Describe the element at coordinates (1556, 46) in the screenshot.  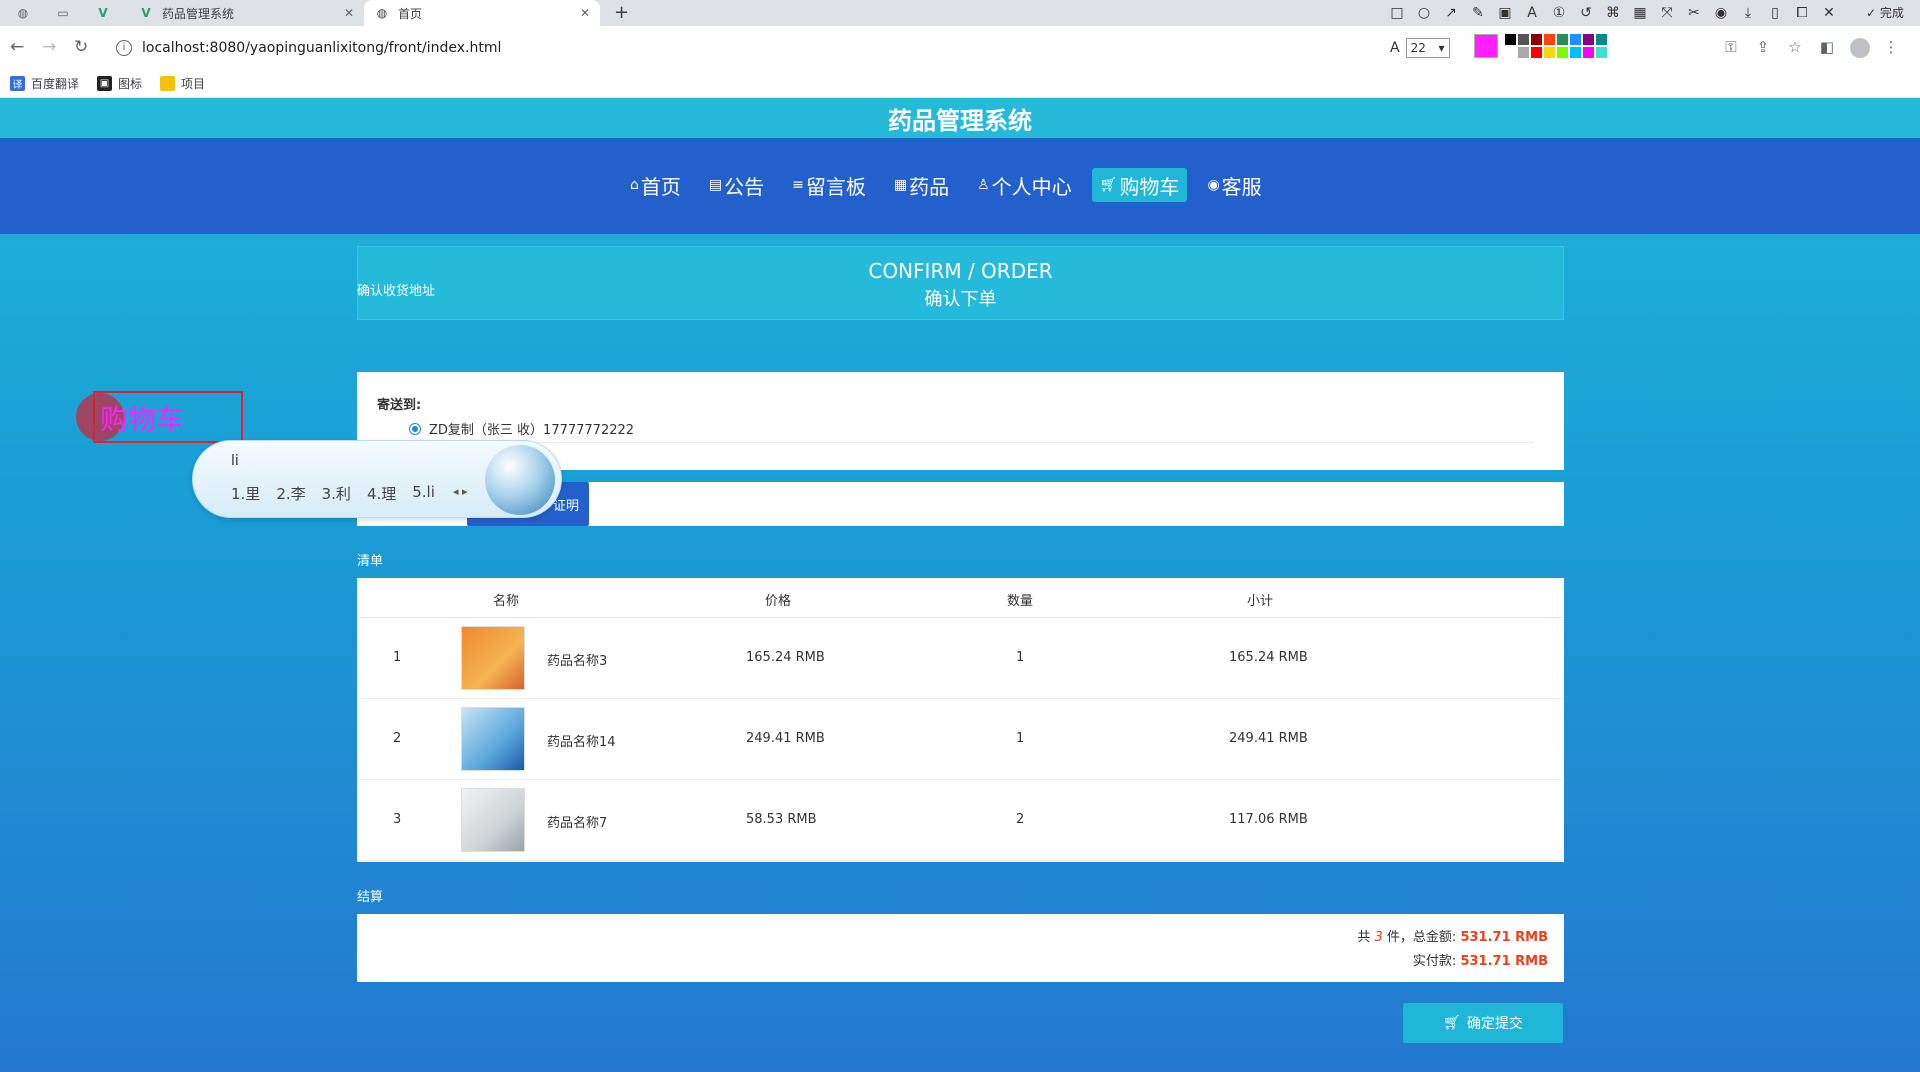
I see `color-palette` at that location.